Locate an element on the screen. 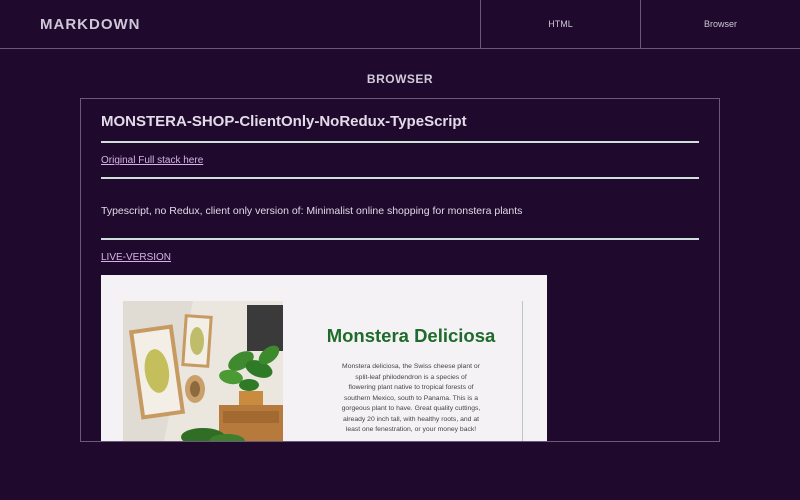  tab-browser: Browser is located at coordinates (720, 24).